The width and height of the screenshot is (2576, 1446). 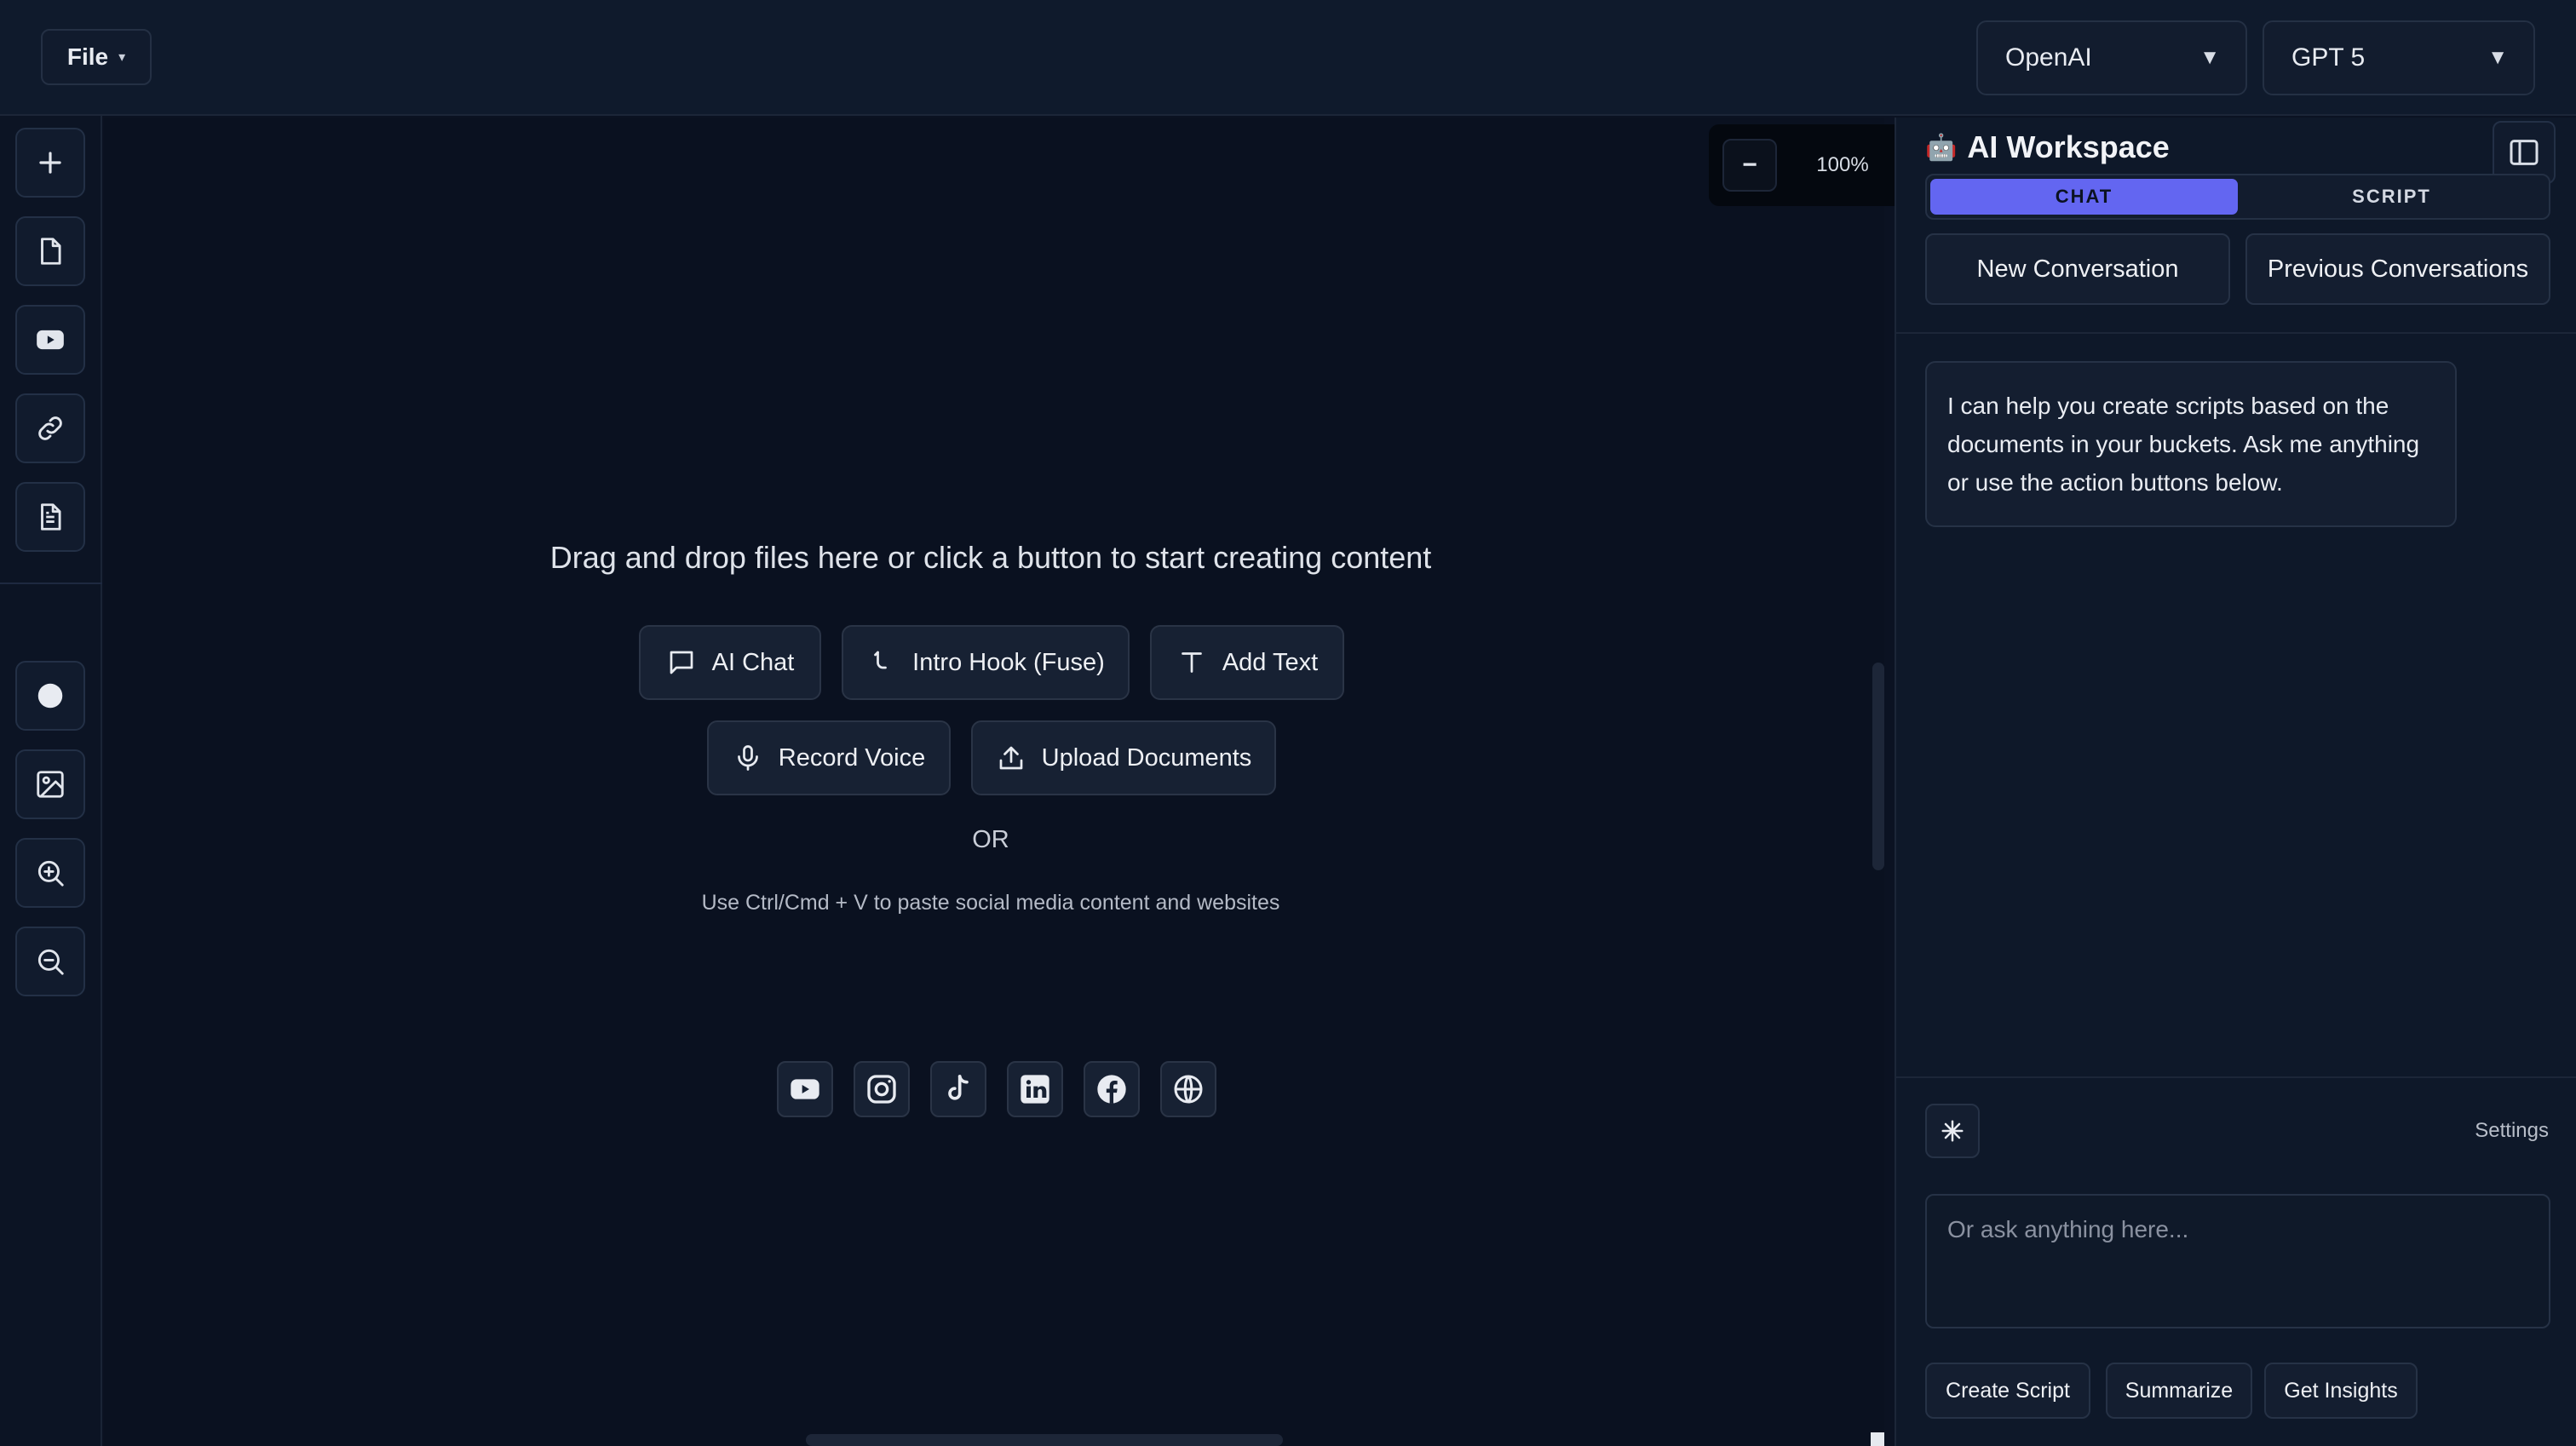 I want to click on intro-hook-button: Intro Hook (Fuse), so click(x=986, y=662).